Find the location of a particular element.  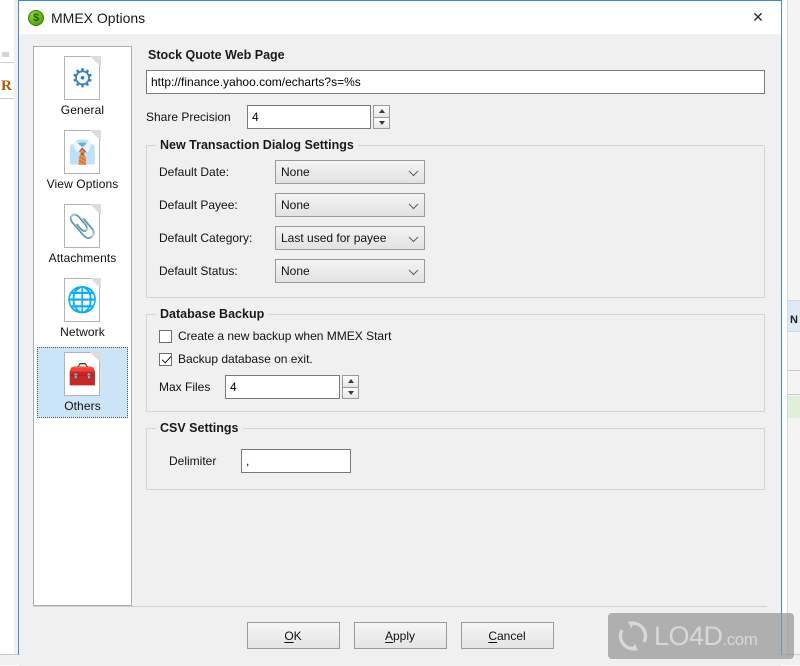

background-window-right is located at coordinates (793, 332).